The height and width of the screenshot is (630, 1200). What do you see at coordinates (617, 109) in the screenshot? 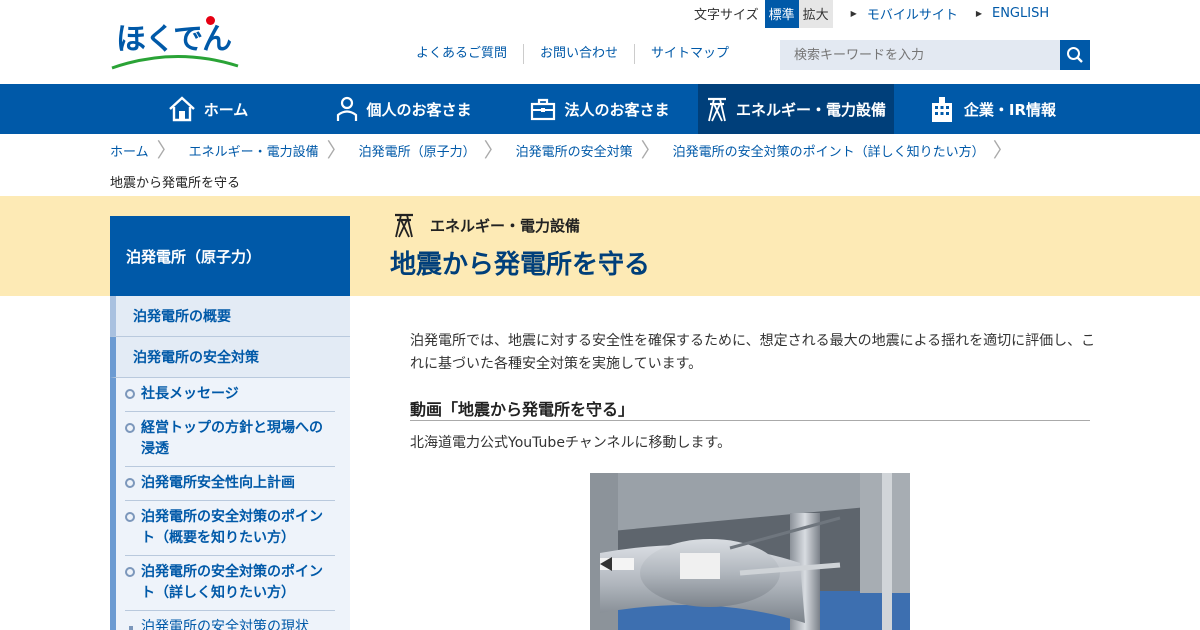
I see `nav-business-label: 法人のお客さま` at bounding box center [617, 109].